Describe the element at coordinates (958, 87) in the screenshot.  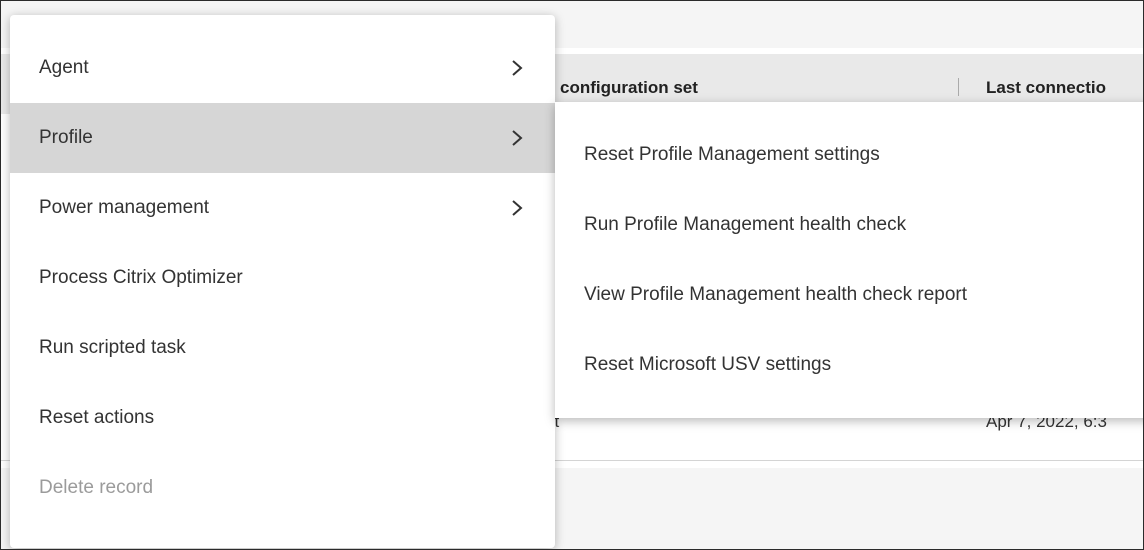
I see `column-separator` at that location.